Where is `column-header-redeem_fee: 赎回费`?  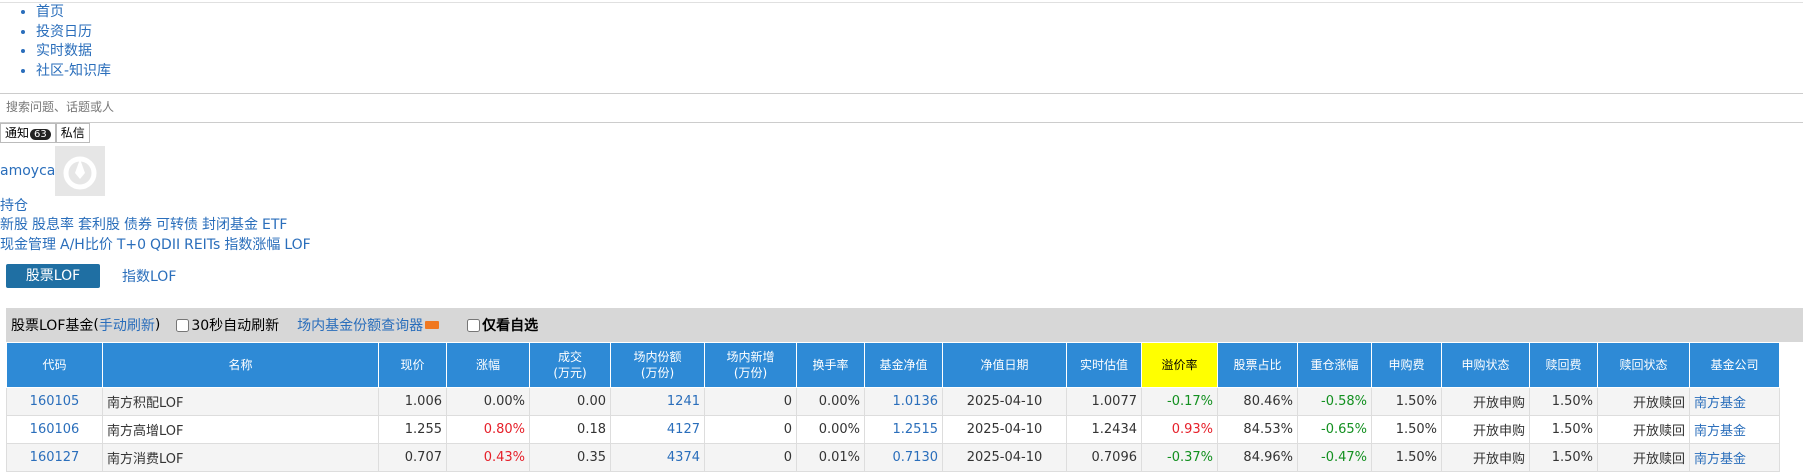 column-header-redeem_fee: 赎回费 is located at coordinates (1563, 365).